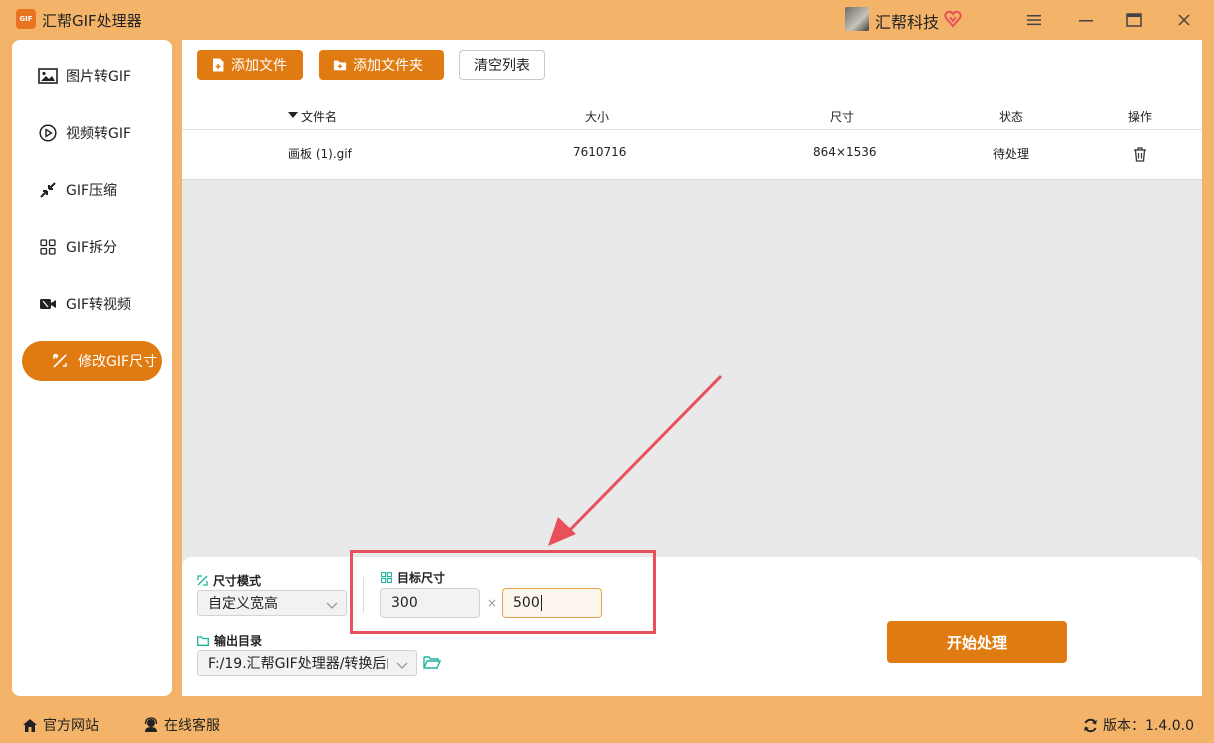 This screenshot has width=1214, height=743. What do you see at coordinates (192, 726) in the screenshot?
I see `online-support-label: 在线客服` at bounding box center [192, 726].